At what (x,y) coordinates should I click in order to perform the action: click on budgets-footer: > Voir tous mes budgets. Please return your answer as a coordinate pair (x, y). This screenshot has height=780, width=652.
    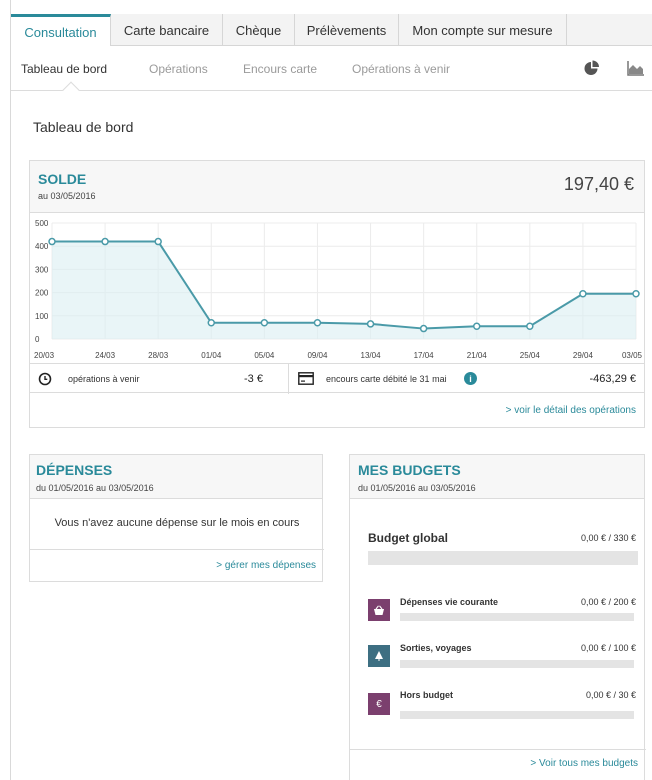
    Looking at the image, I should click on (498, 764).